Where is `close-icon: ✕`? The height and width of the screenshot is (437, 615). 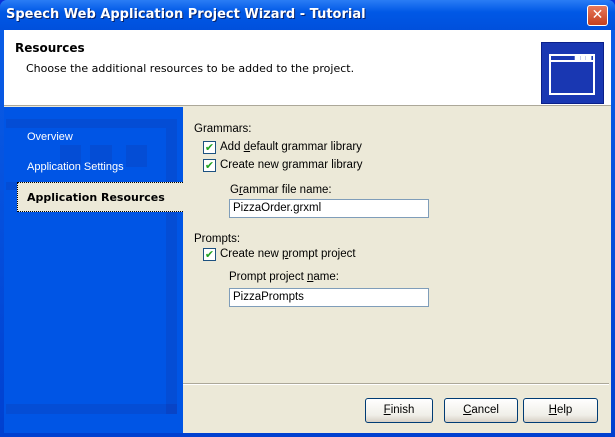
close-icon: ✕ is located at coordinates (597, 15).